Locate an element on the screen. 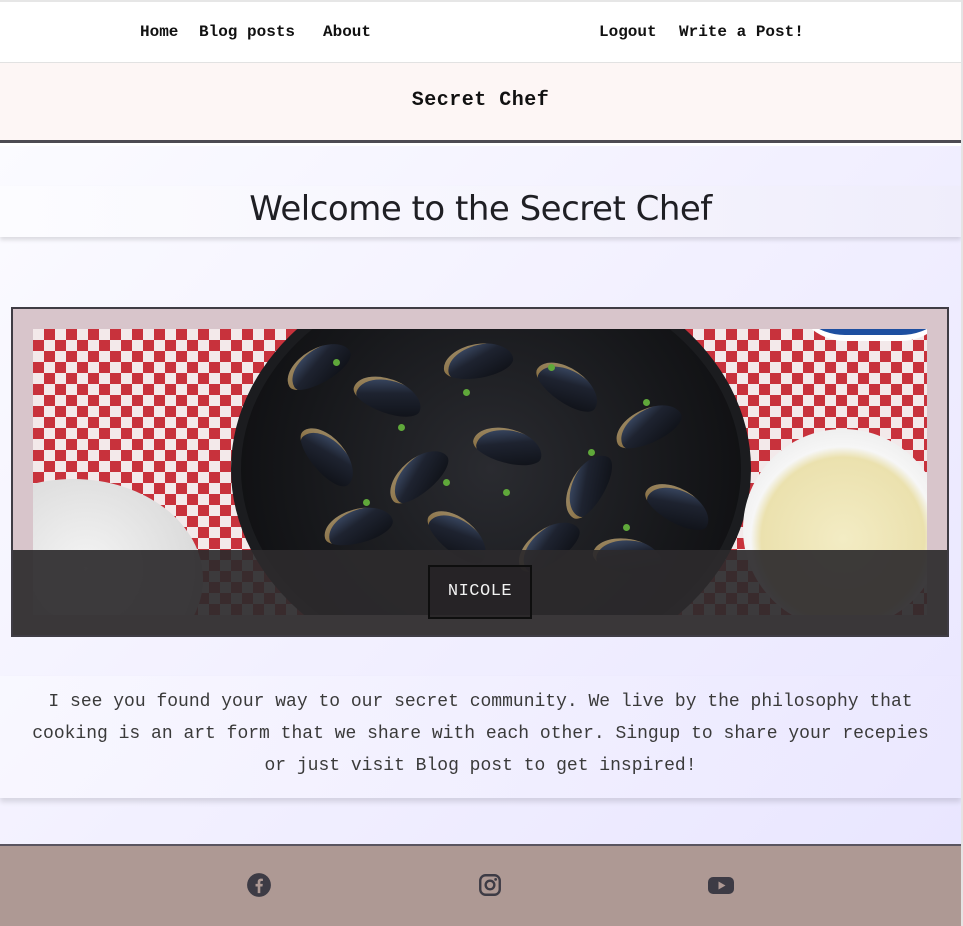 The image size is (963, 926). facebook-icon is located at coordinates (259, 885).